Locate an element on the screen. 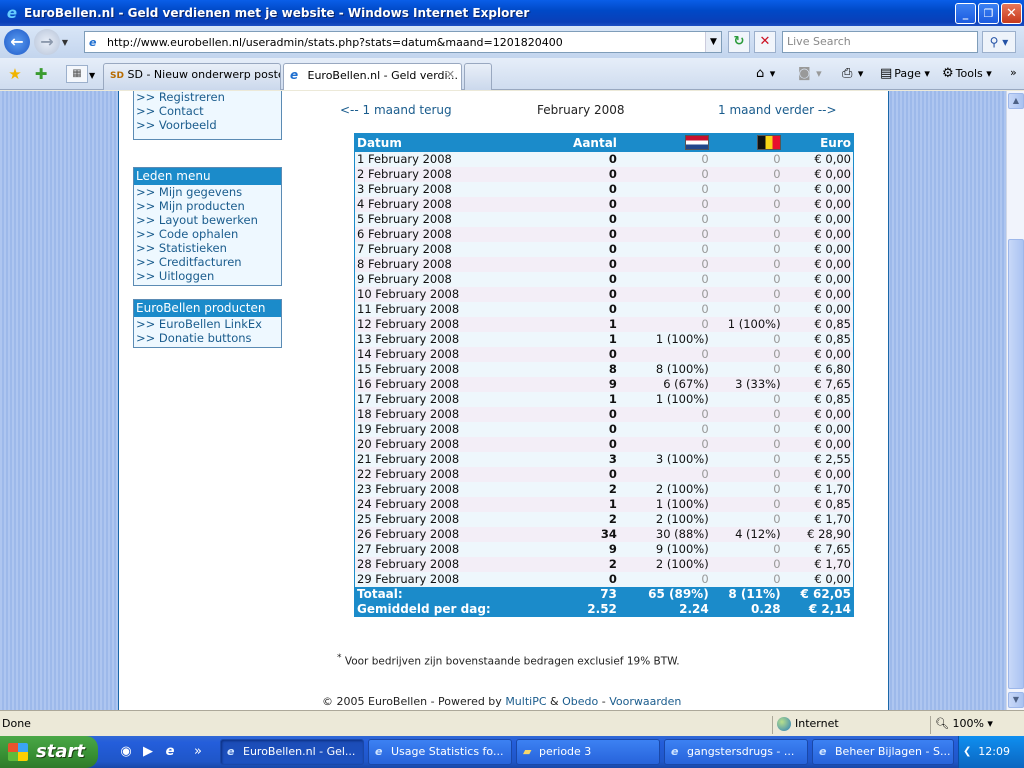 The width and height of the screenshot is (1024, 768). link-linkex: >> EuroBellen LinkEx is located at coordinates (207, 324).